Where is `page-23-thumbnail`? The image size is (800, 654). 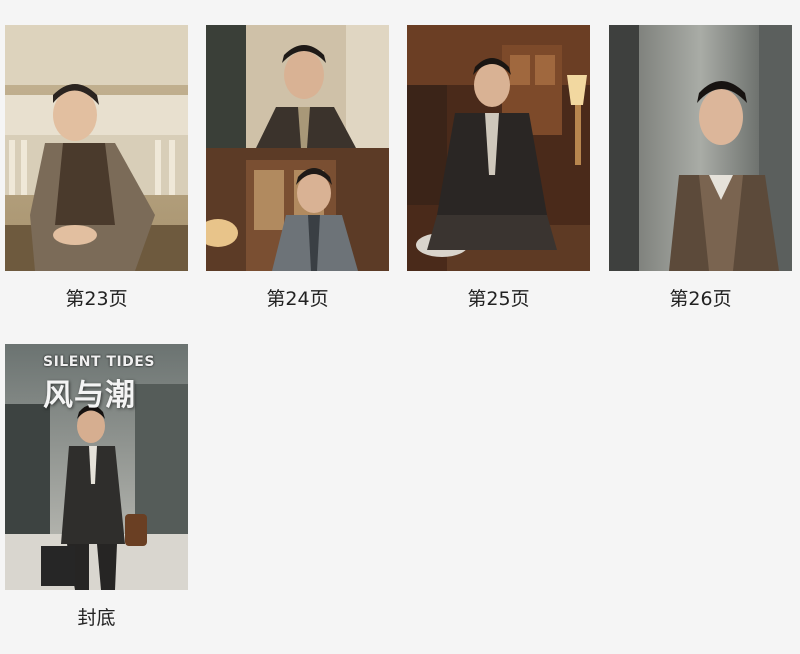
page-23-thumbnail is located at coordinates (96, 148).